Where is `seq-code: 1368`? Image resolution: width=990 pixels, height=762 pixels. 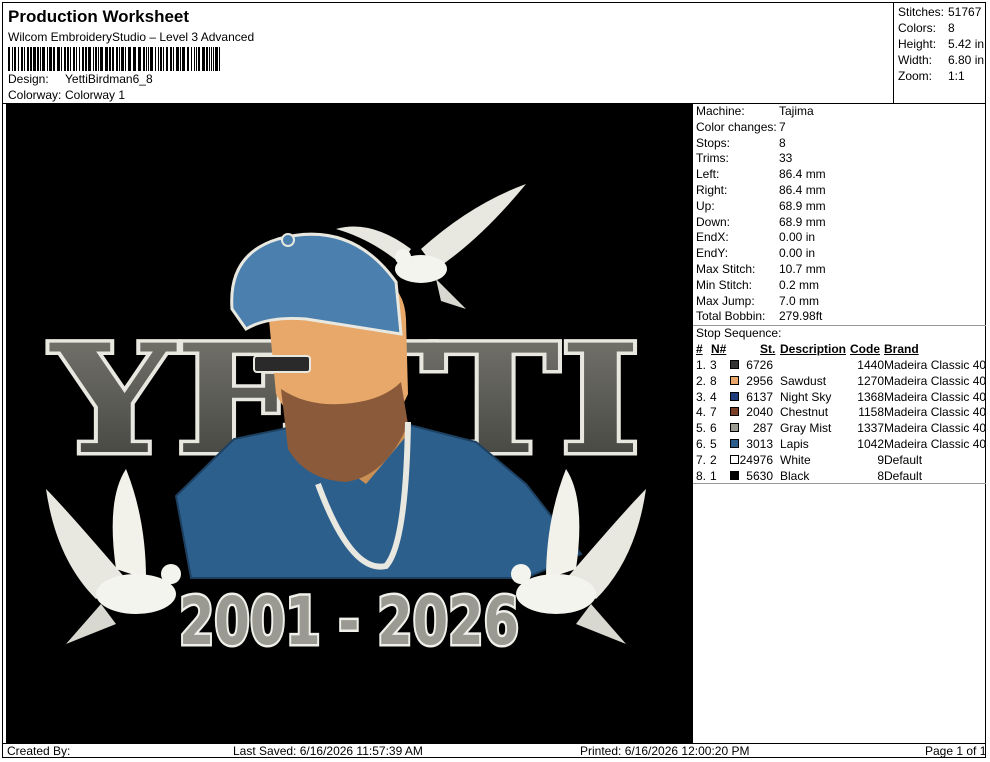 seq-code: 1368 is located at coordinates (870, 396).